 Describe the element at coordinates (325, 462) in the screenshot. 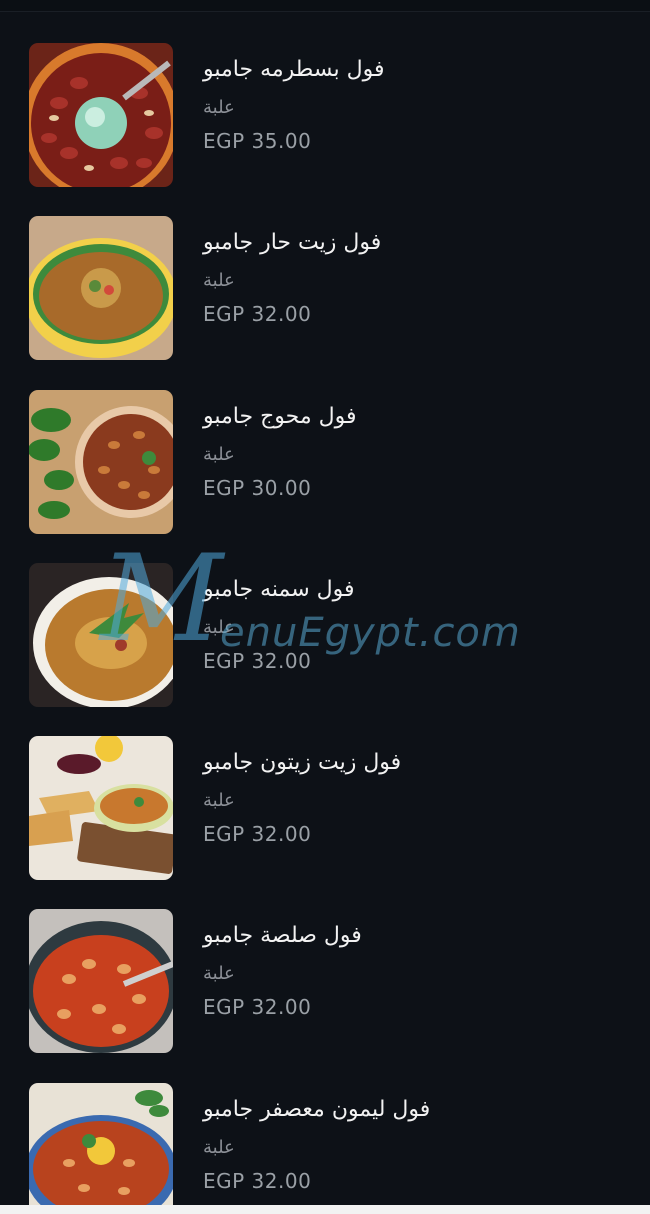

I see `menu-item: فول محوج جامبو علبة EGP 30.00` at that location.